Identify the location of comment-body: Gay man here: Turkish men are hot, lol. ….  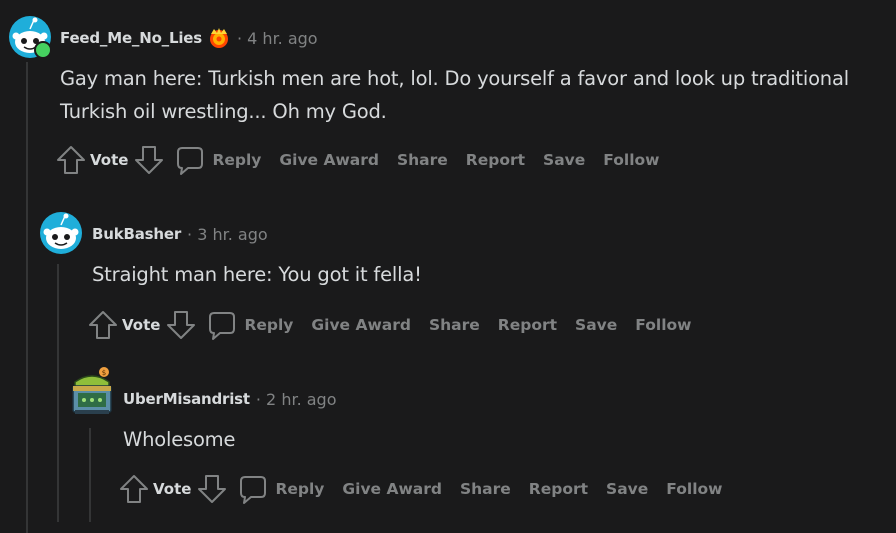
(454, 95).